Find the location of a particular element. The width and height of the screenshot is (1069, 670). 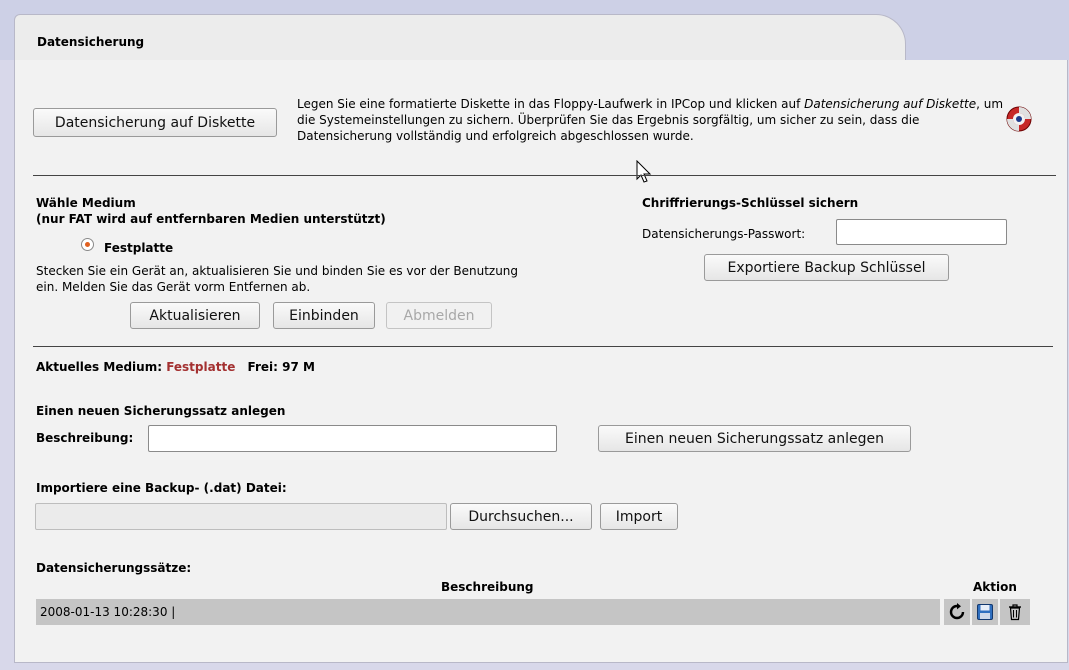

row-description: 2008-01-13 10:28:30 | is located at coordinates (108, 612).